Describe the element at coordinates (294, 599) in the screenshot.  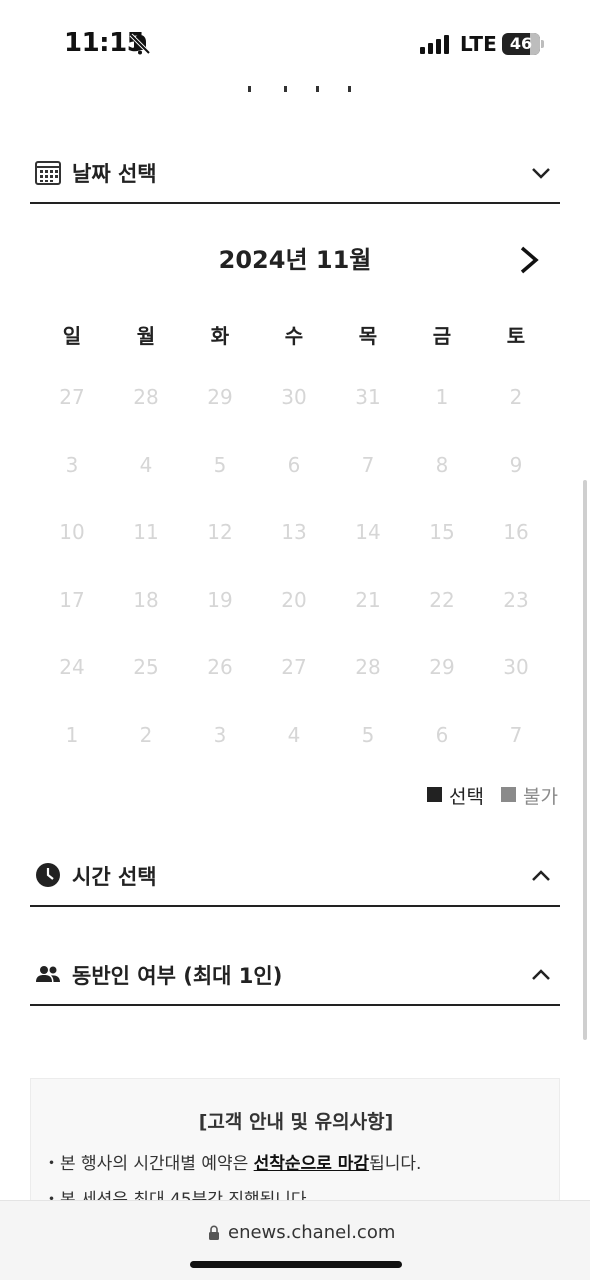
I see `calendar-day: 20` at that location.